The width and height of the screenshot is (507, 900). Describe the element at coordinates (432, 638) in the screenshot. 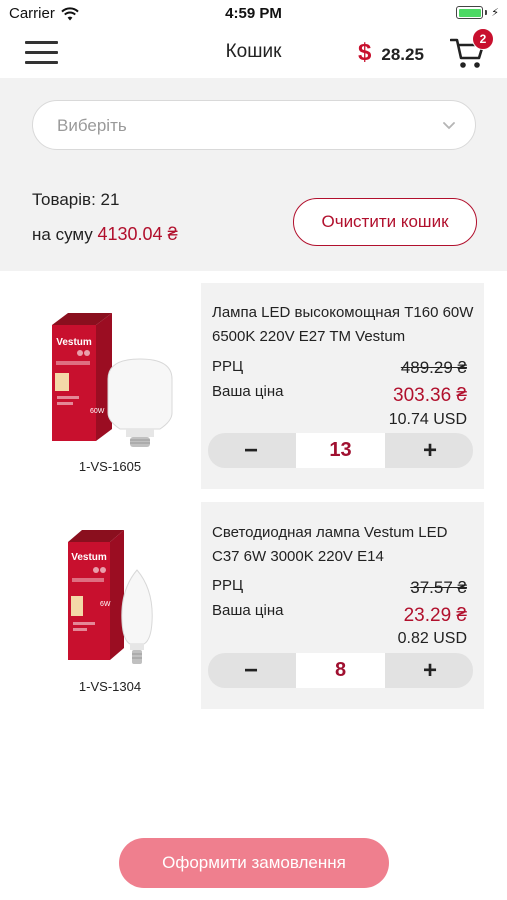

I see `usd-price: 0.82 USD` at that location.